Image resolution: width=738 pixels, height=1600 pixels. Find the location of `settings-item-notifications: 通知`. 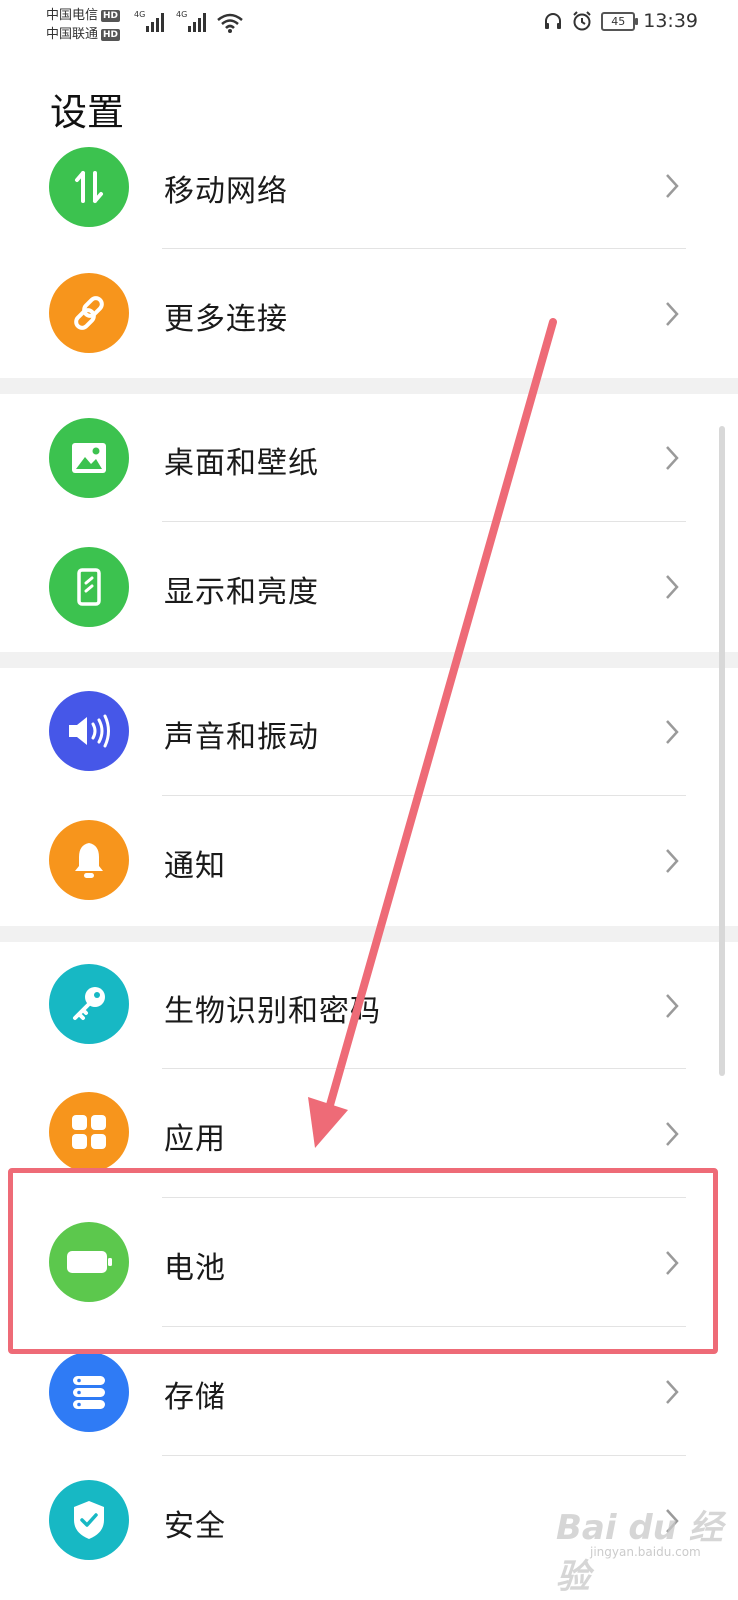

settings-item-notifications: 通知 is located at coordinates (369, 860).